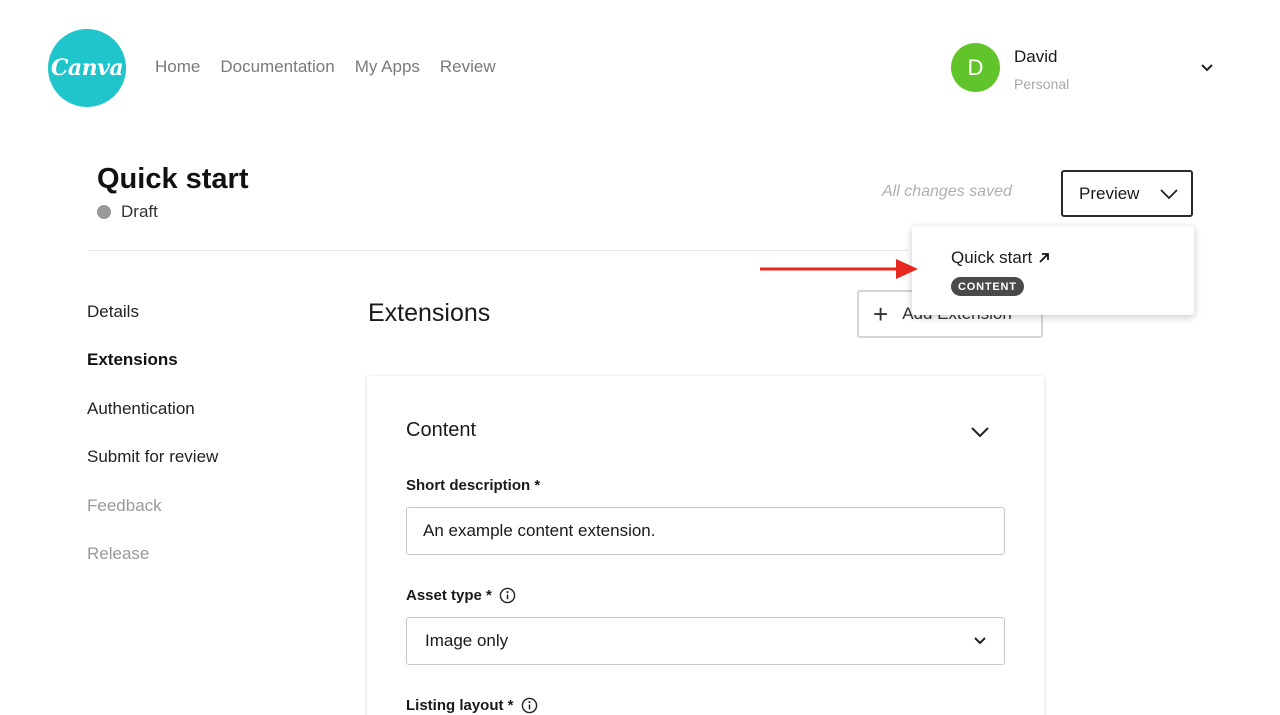  What do you see at coordinates (277, 67) in the screenshot?
I see `nav-documentation: Documentation` at bounding box center [277, 67].